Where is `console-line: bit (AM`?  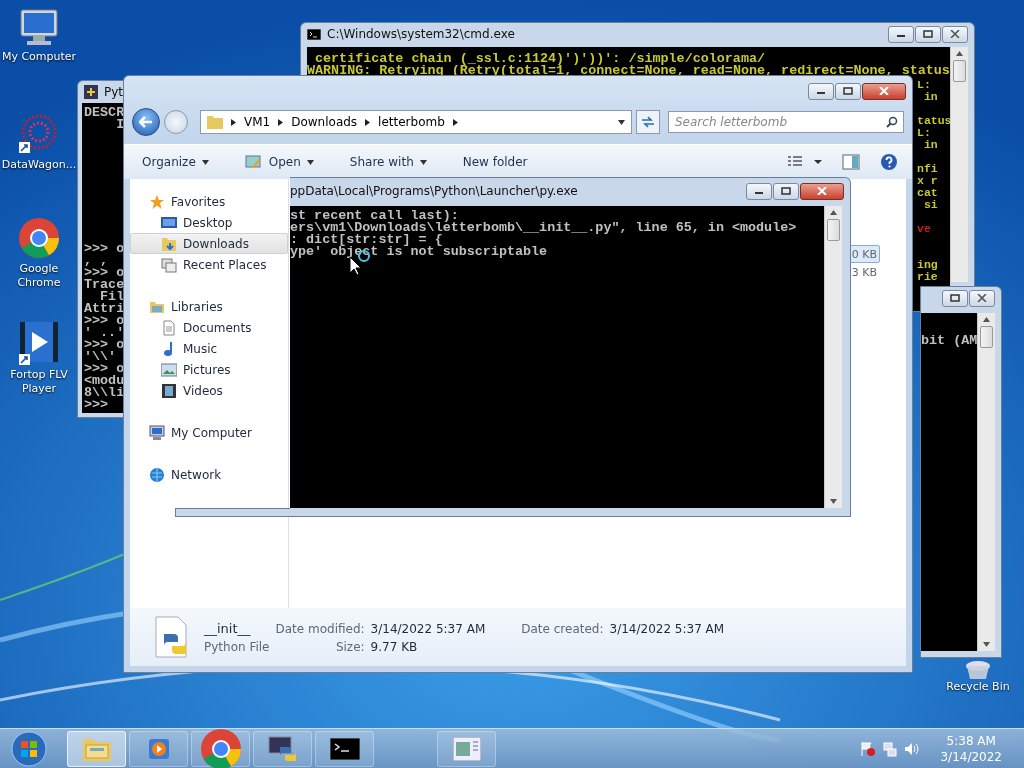
console-line: bit (AM is located at coordinates (949, 341).